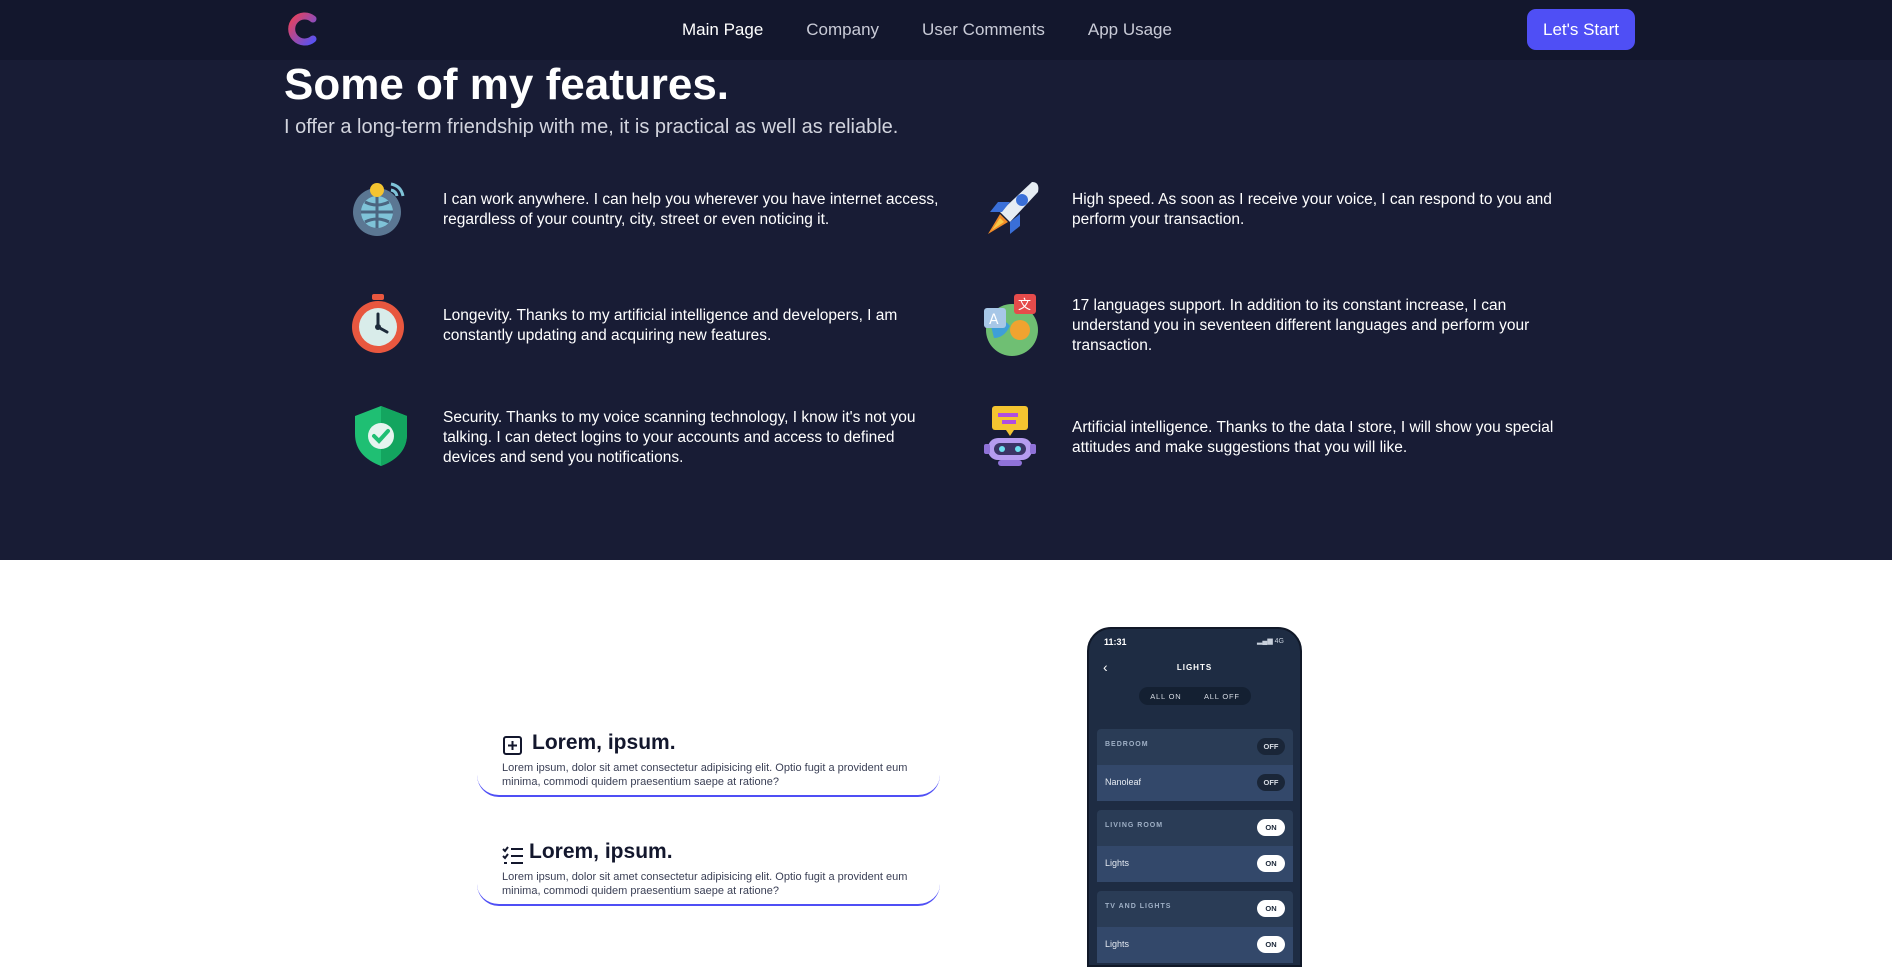 The width and height of the screenshot is (1892, 967). I want to click on room-group-tv-and-lights: TV AND LIGHTS ON Lights ON, so click(1195, 927).